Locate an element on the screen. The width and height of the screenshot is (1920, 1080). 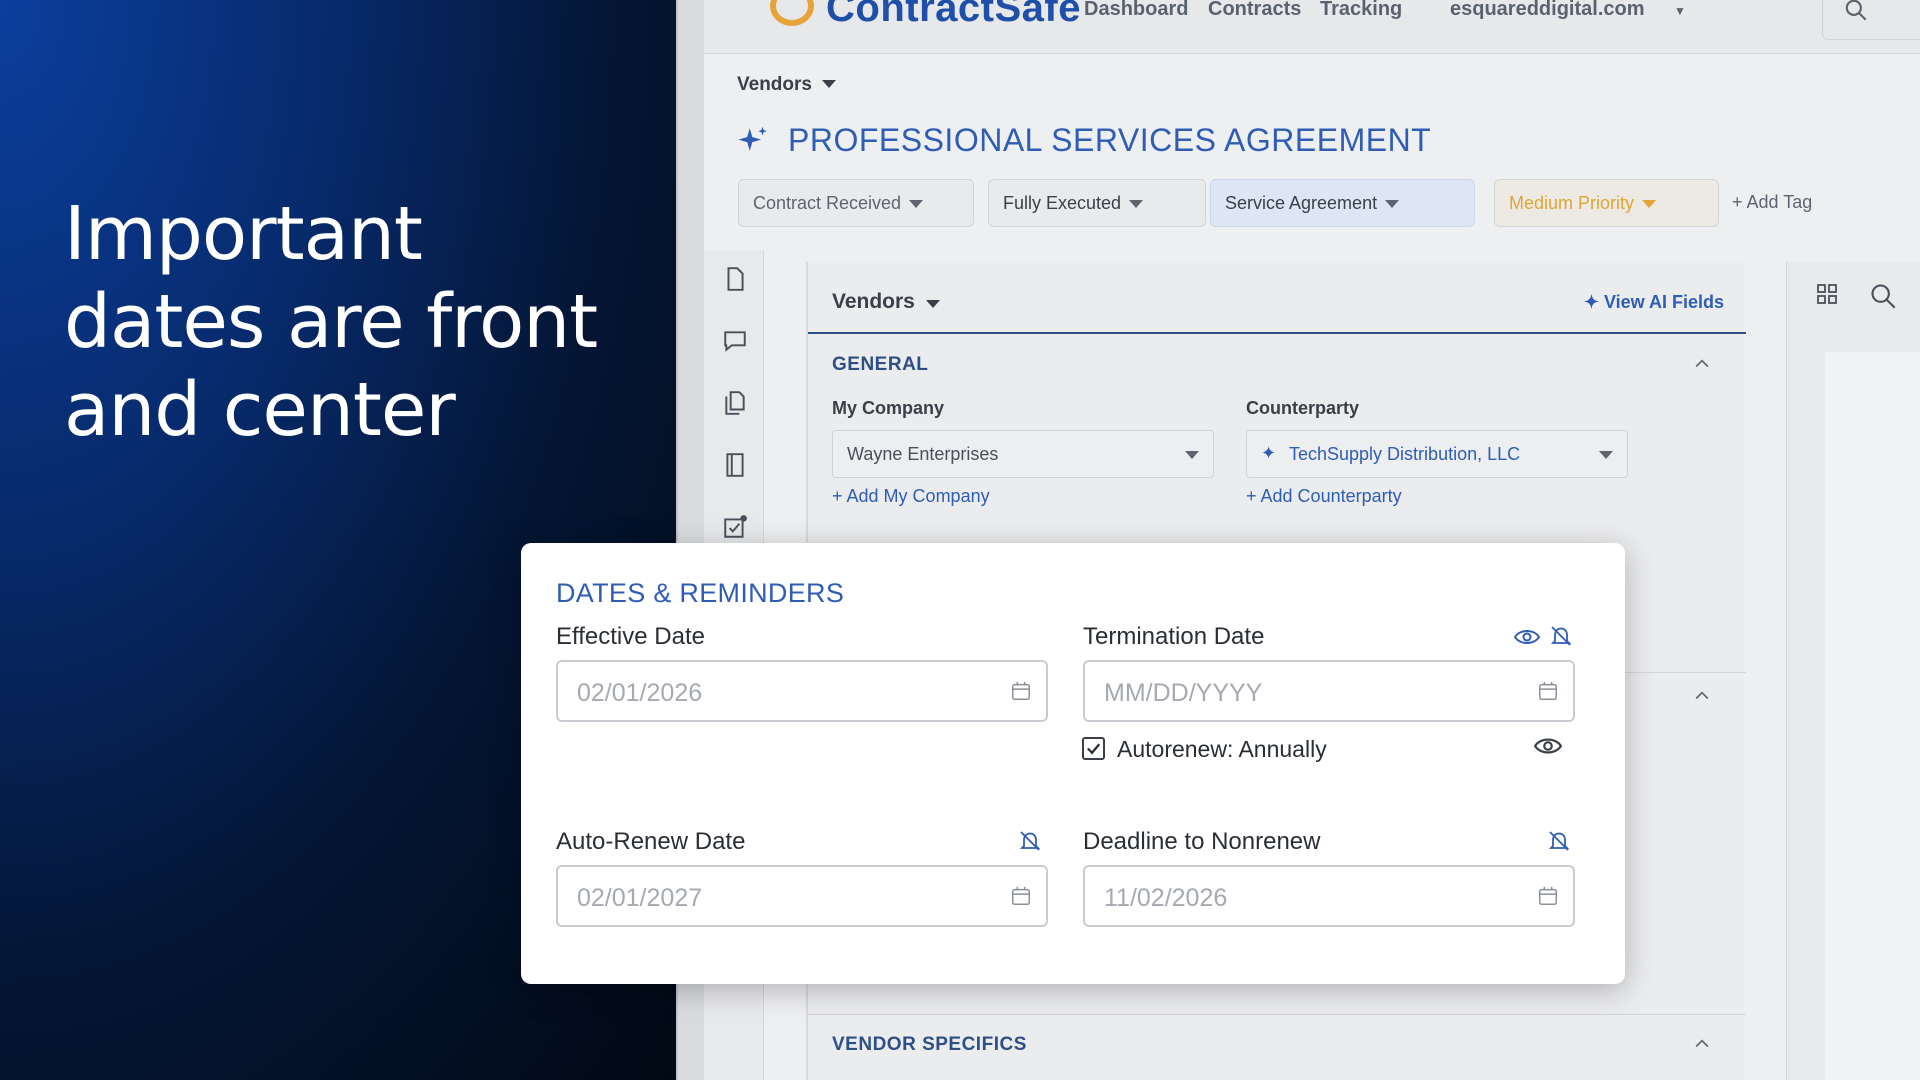
termination-date-placeholder: MM/DD/YYYY is located at coordinates (1183, 693).